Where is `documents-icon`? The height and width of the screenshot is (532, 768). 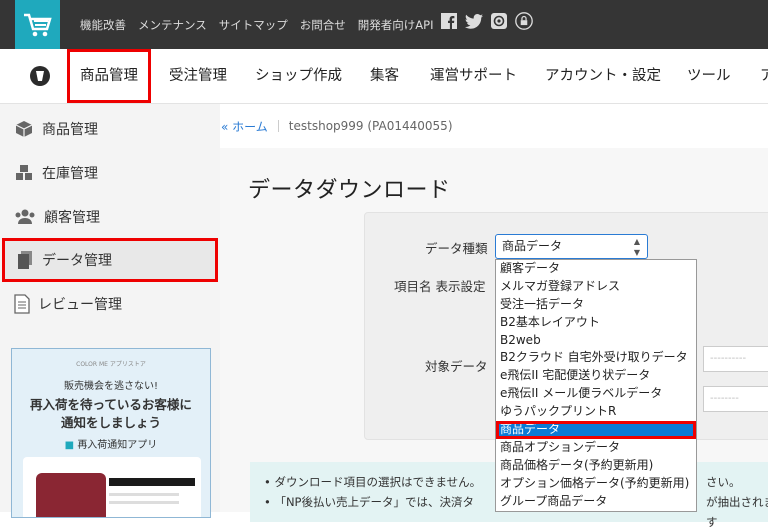 documents-icon is located at coordinates (25, 260).